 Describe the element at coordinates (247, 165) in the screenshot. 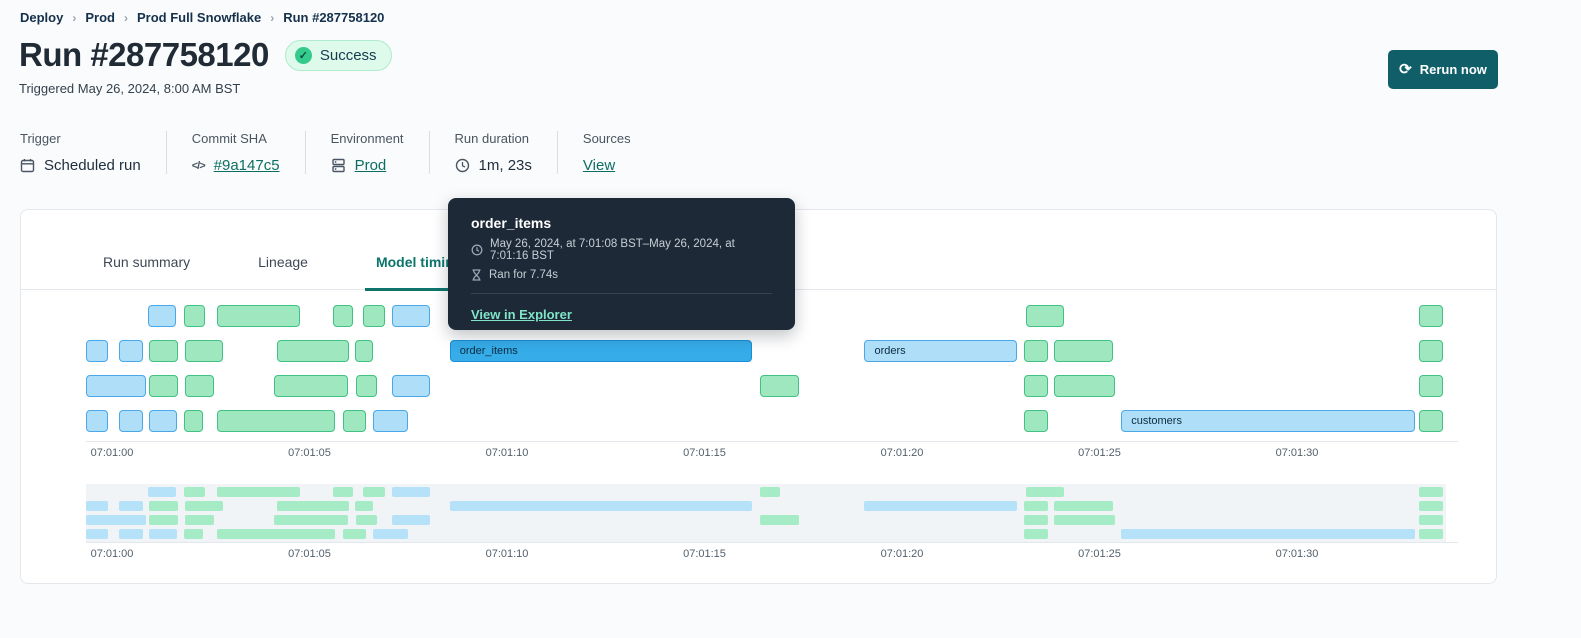

I see `commit-sha-link: #9a147c5` at that location.